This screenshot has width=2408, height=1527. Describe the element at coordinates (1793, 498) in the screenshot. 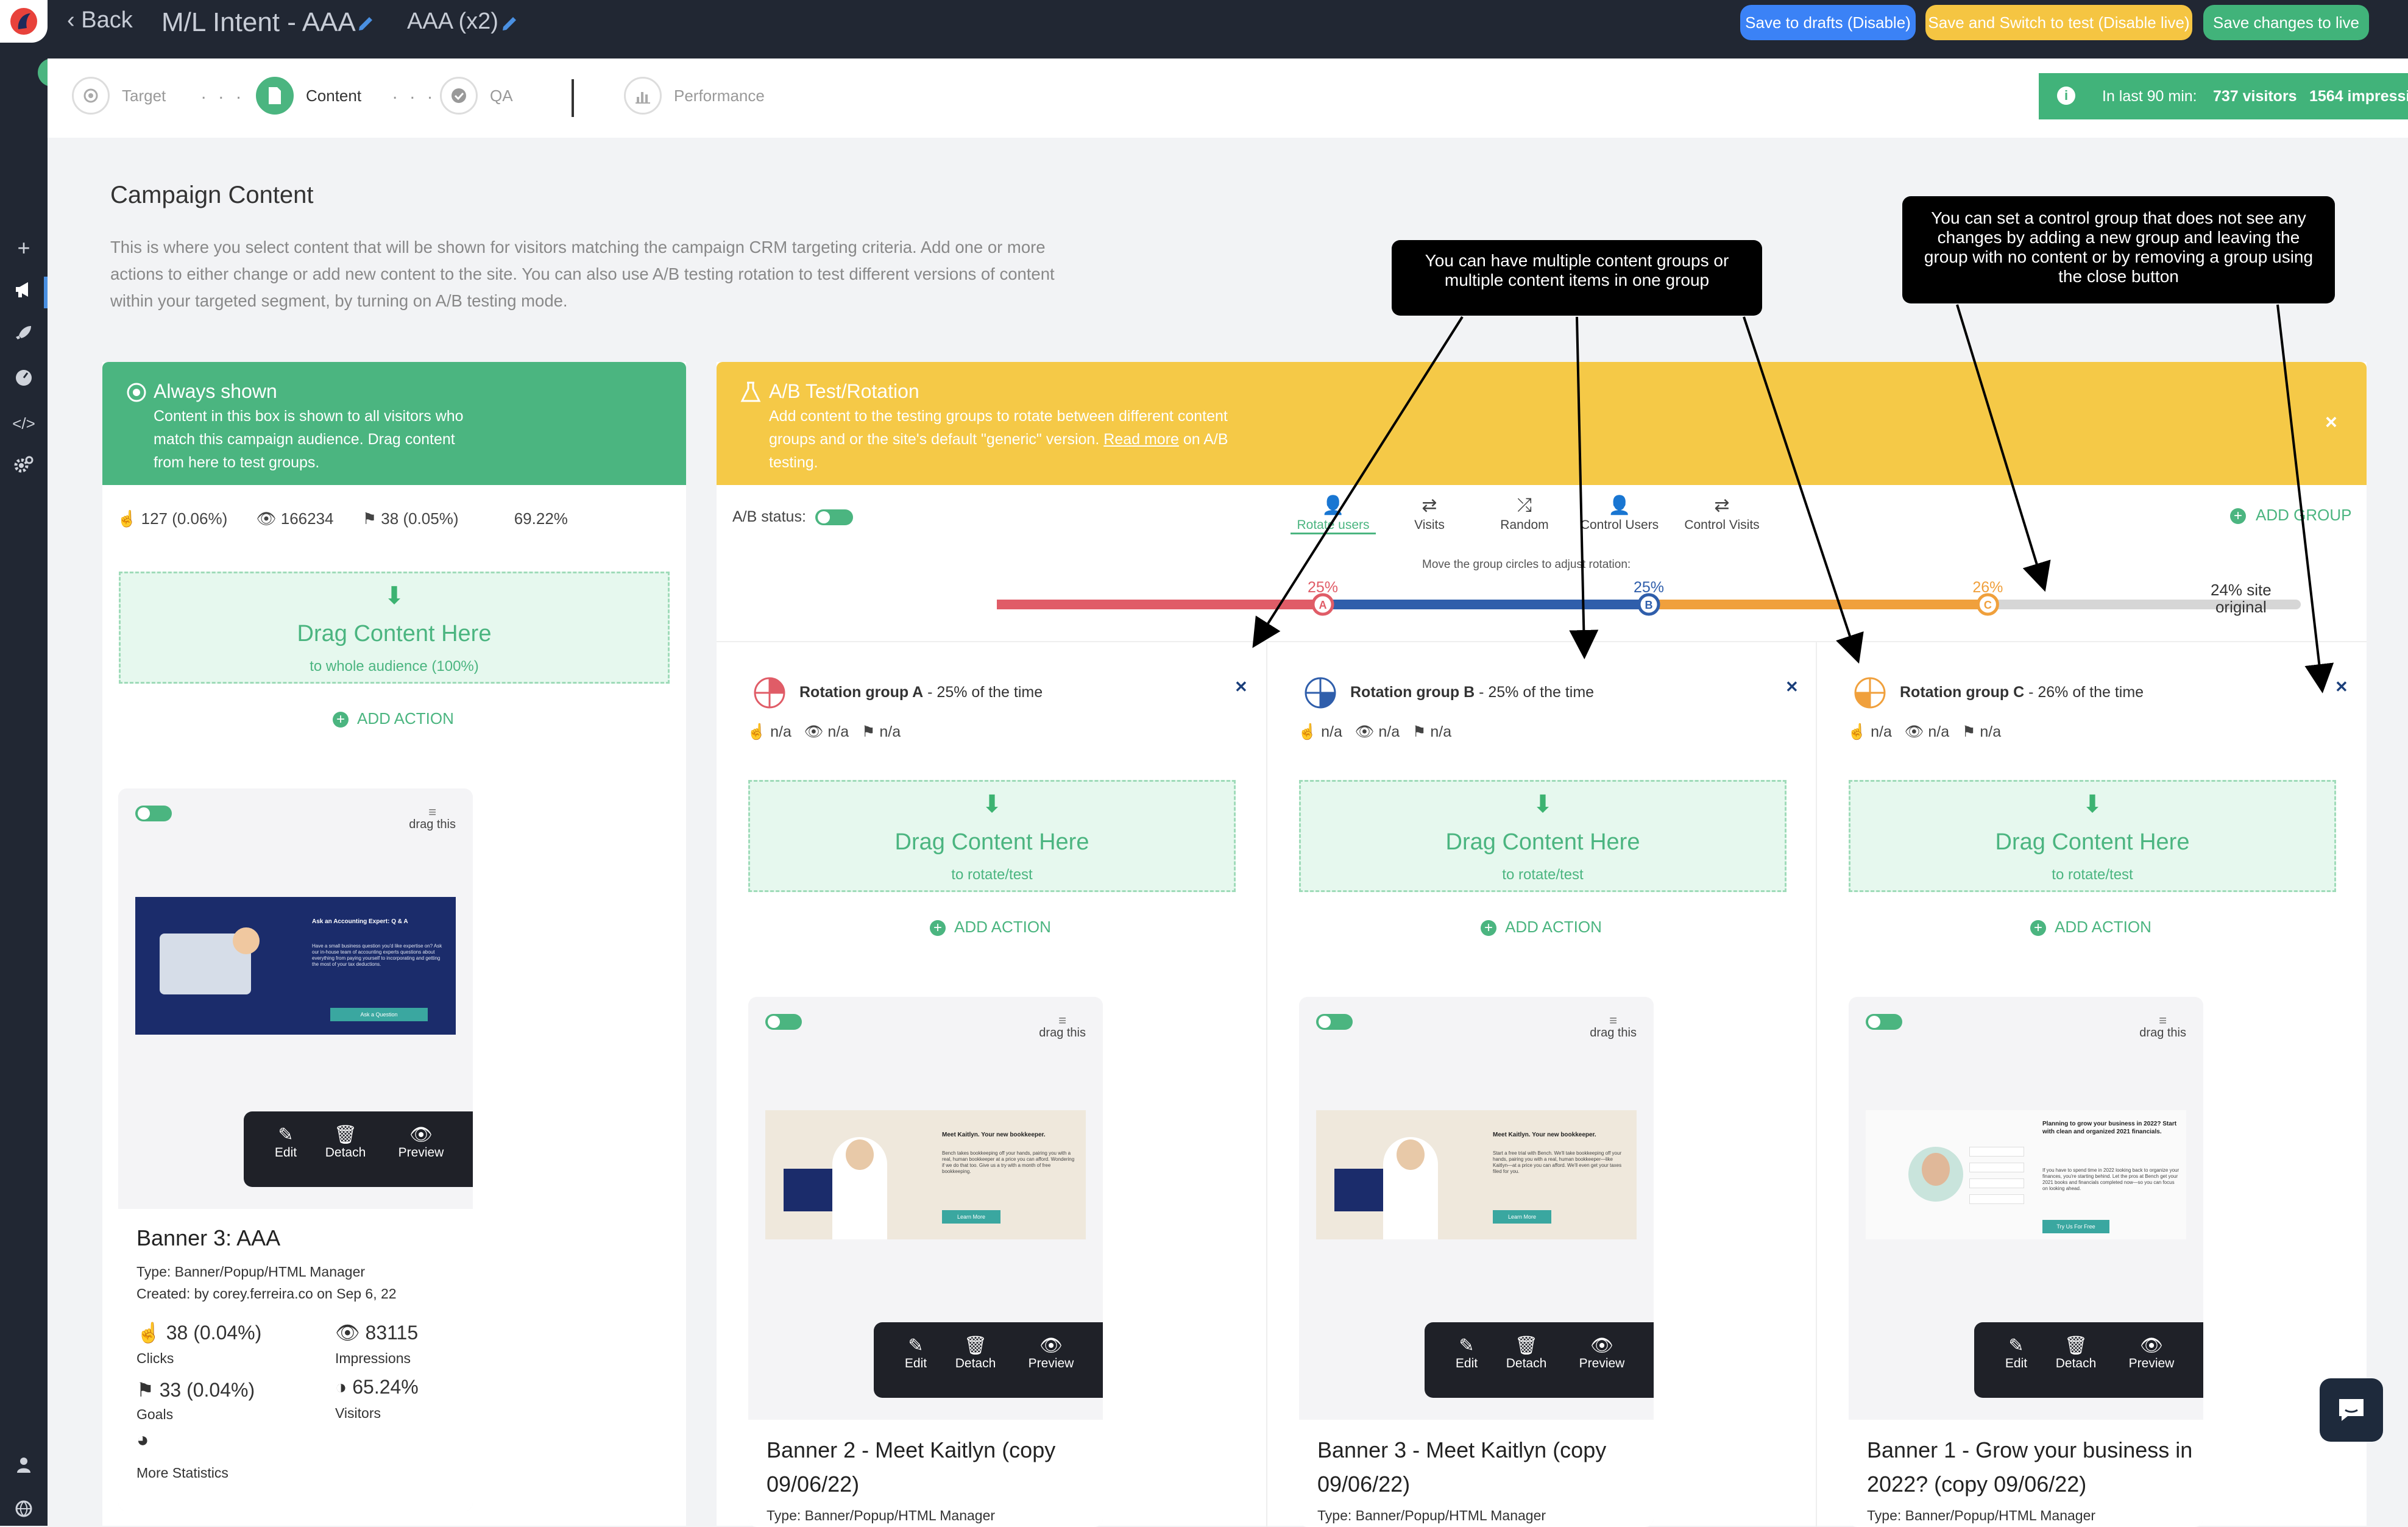

I see `callout-arrows` at that location.